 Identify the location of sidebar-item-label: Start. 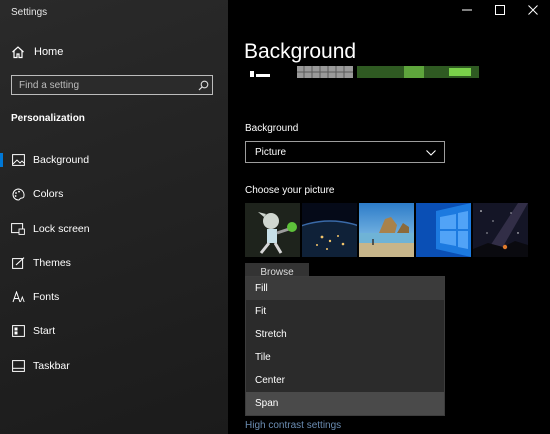
(44, 331).